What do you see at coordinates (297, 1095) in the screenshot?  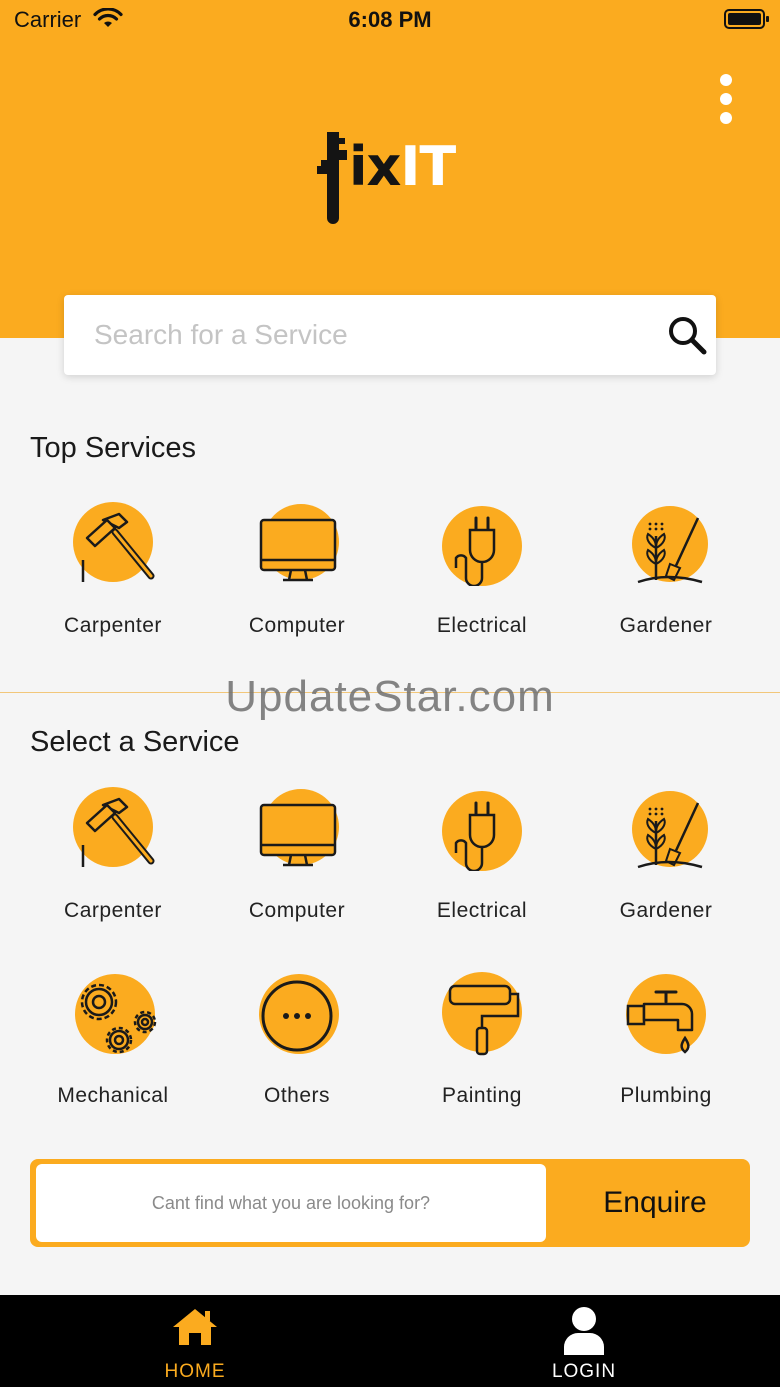 I see `service-label: Others` at bounding box center [297, 1095].